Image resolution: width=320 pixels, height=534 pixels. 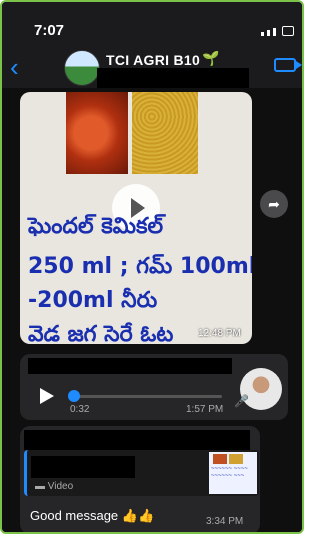 I want to click on battery-icon, so click(x=288, y=31).